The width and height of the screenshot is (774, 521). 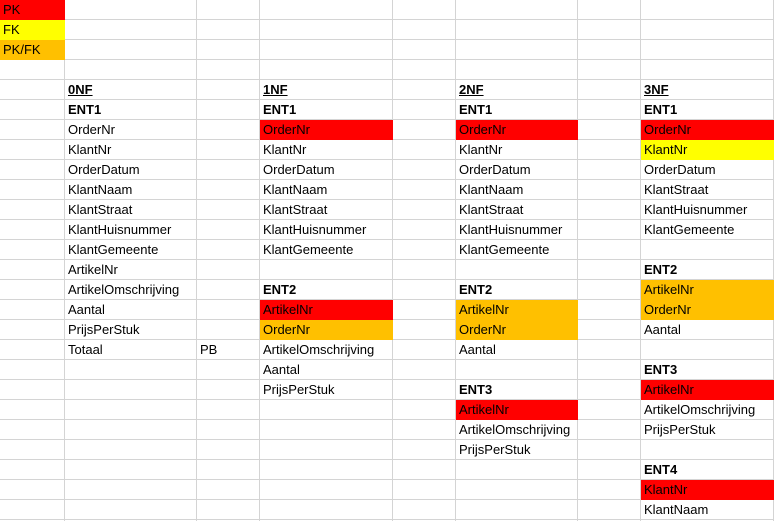 I want to click on nf2-ent2-field: ArtikelNr, so click(x=517, y=310).